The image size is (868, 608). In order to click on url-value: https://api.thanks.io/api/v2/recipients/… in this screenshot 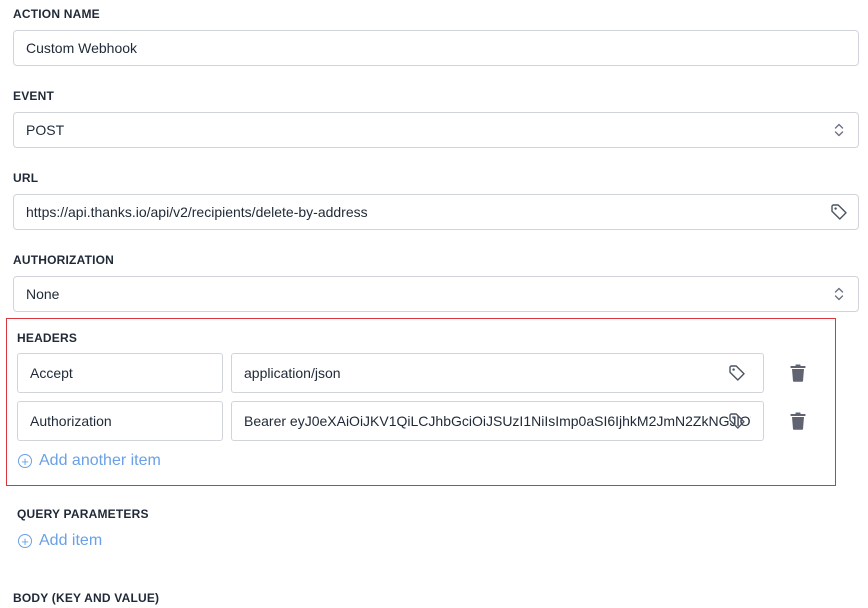, I will do `click(197, 212)`.